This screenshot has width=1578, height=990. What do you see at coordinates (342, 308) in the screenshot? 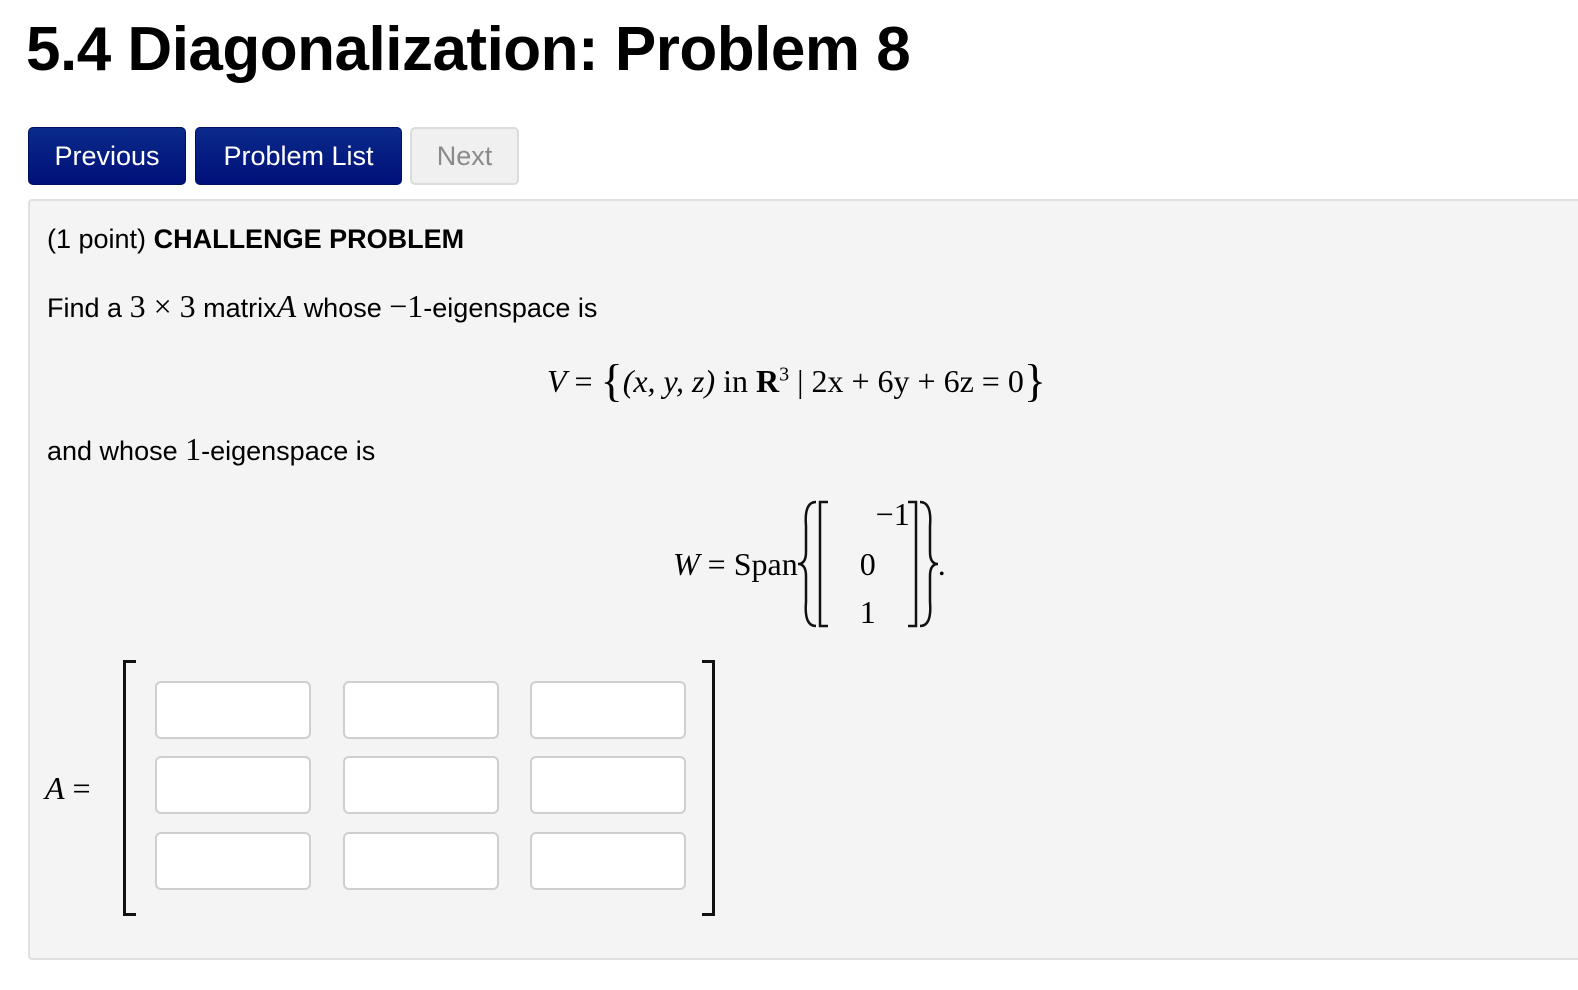
I see `intro-text: whose` at bounding box center [342, 308].